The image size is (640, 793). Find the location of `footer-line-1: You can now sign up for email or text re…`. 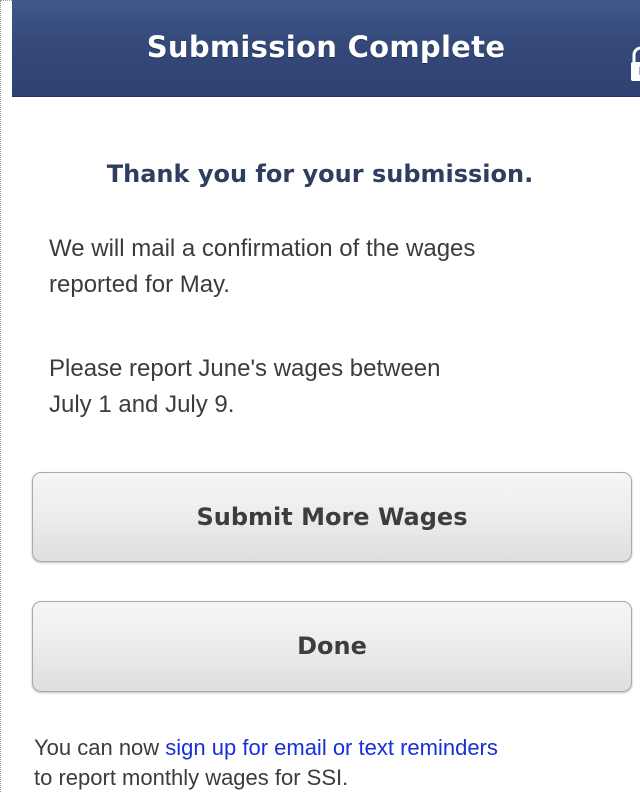

footer-line-1: You can now sign up for email or text re… is located at coordinates (337, 748).